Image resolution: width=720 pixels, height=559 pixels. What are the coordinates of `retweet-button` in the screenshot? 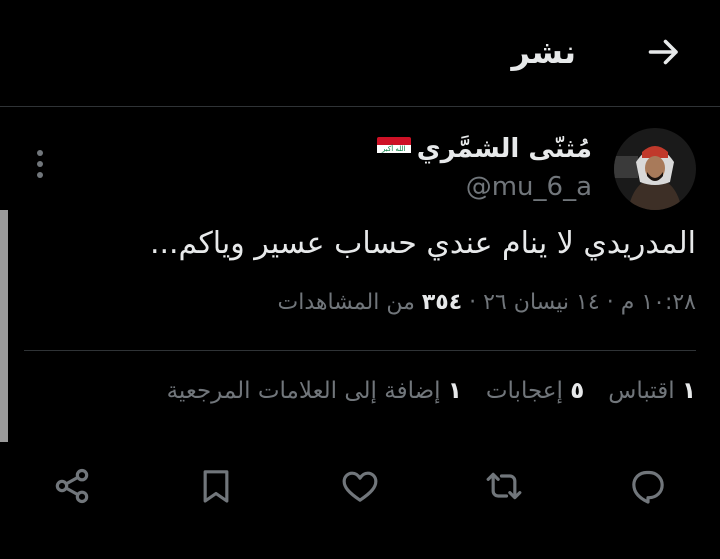 It's located at (504, 486).